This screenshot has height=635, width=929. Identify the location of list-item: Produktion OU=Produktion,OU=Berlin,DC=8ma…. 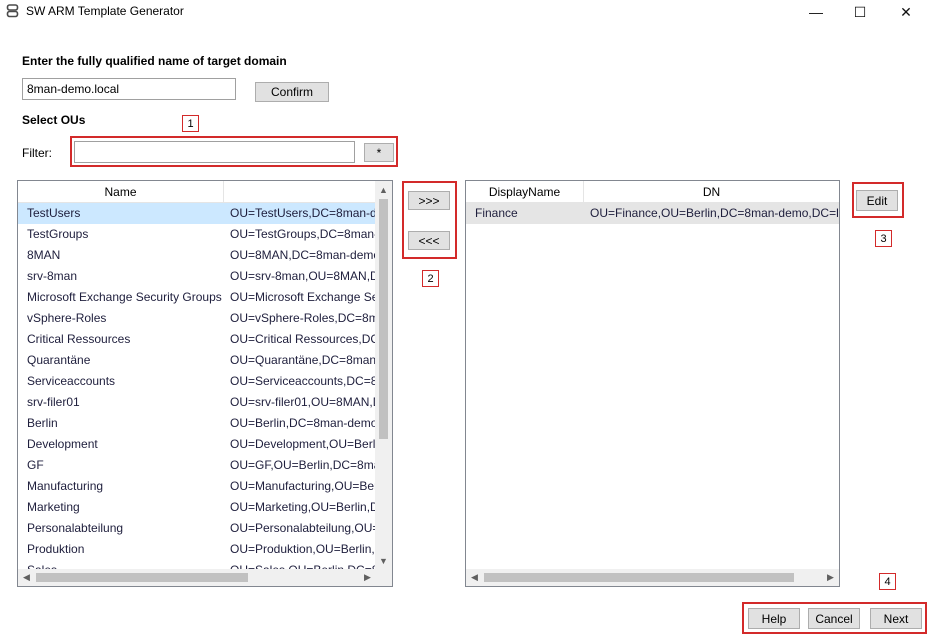
(197, 549).